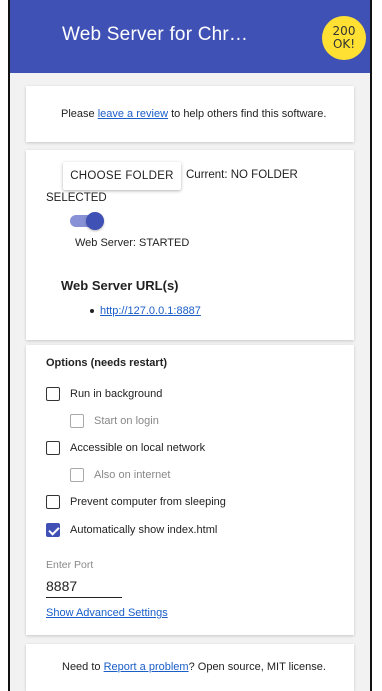 The height and width of the screenshot is (691, 382). What do you see at coordinates (53, 530) in the screenshot?
I see `checkbox-checked` at bounding box center [53, 530].